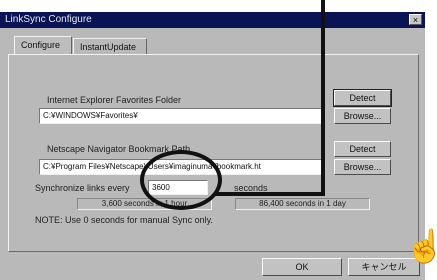  I want to click on callout-line-horizontal, so click(269, 194).